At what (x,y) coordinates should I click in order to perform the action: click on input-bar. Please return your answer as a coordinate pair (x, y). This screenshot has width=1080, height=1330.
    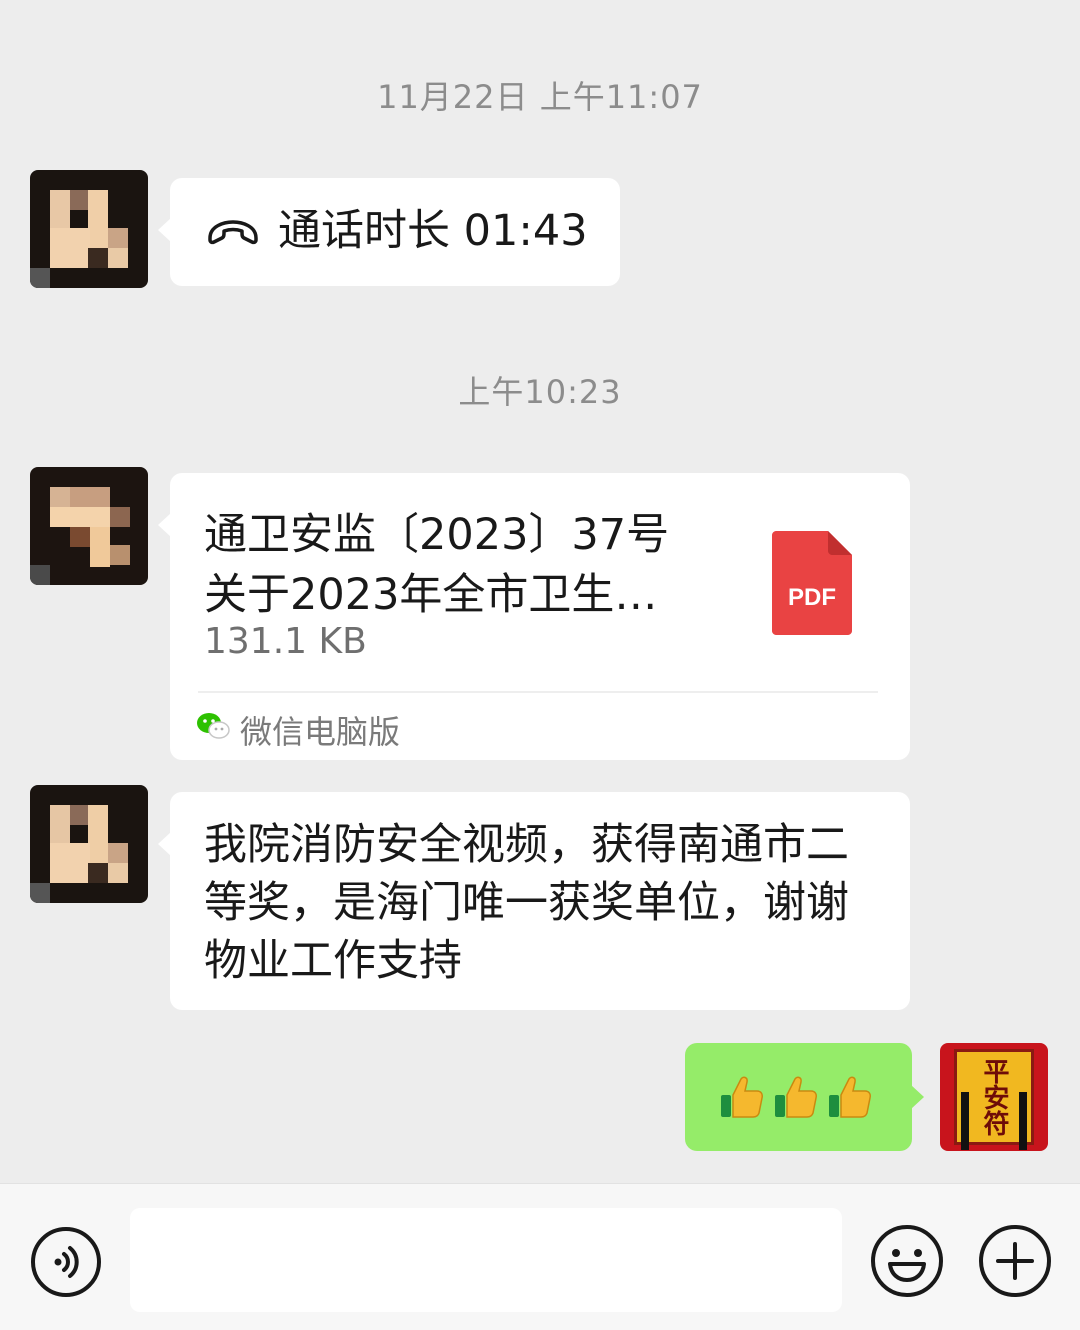
    Looking at the image, I should click on (540, 1256).